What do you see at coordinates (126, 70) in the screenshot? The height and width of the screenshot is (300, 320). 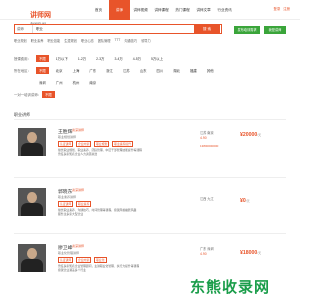 I see `filter-option: 江苏` at bounding box center [126, 70].